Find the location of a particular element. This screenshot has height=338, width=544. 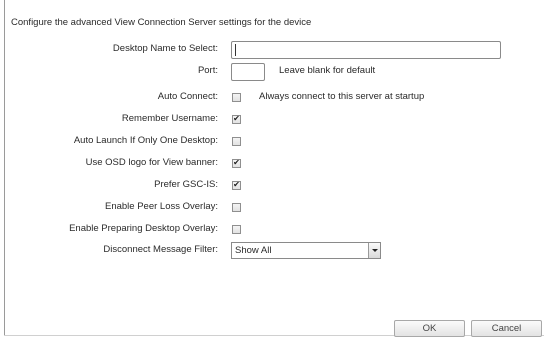

remember-username-label: Remember Username: is located at coordinates (169, 118).